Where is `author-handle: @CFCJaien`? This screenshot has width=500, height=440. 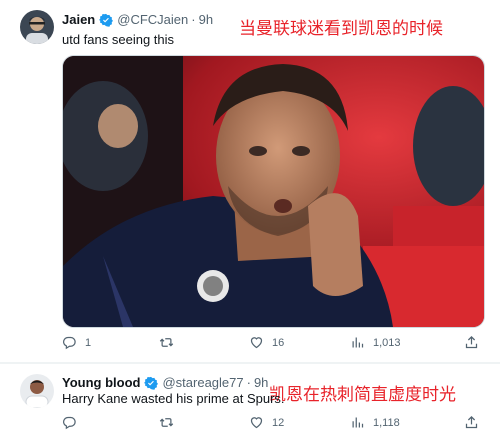 author-handle: @CFCJaien is located at coordinates (152, 19).